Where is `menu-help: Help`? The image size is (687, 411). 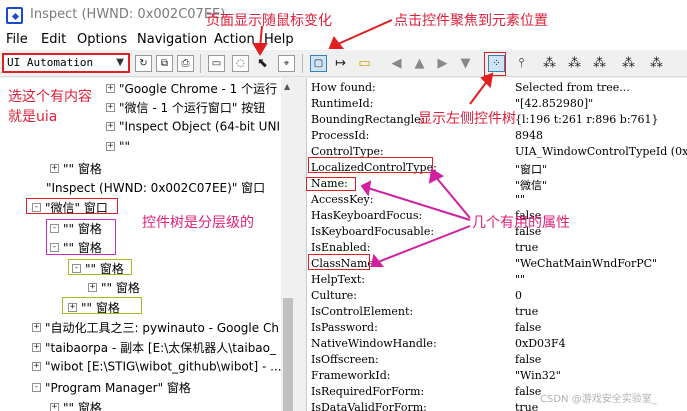
menu-help: Help is located at coordinates (279, 39).